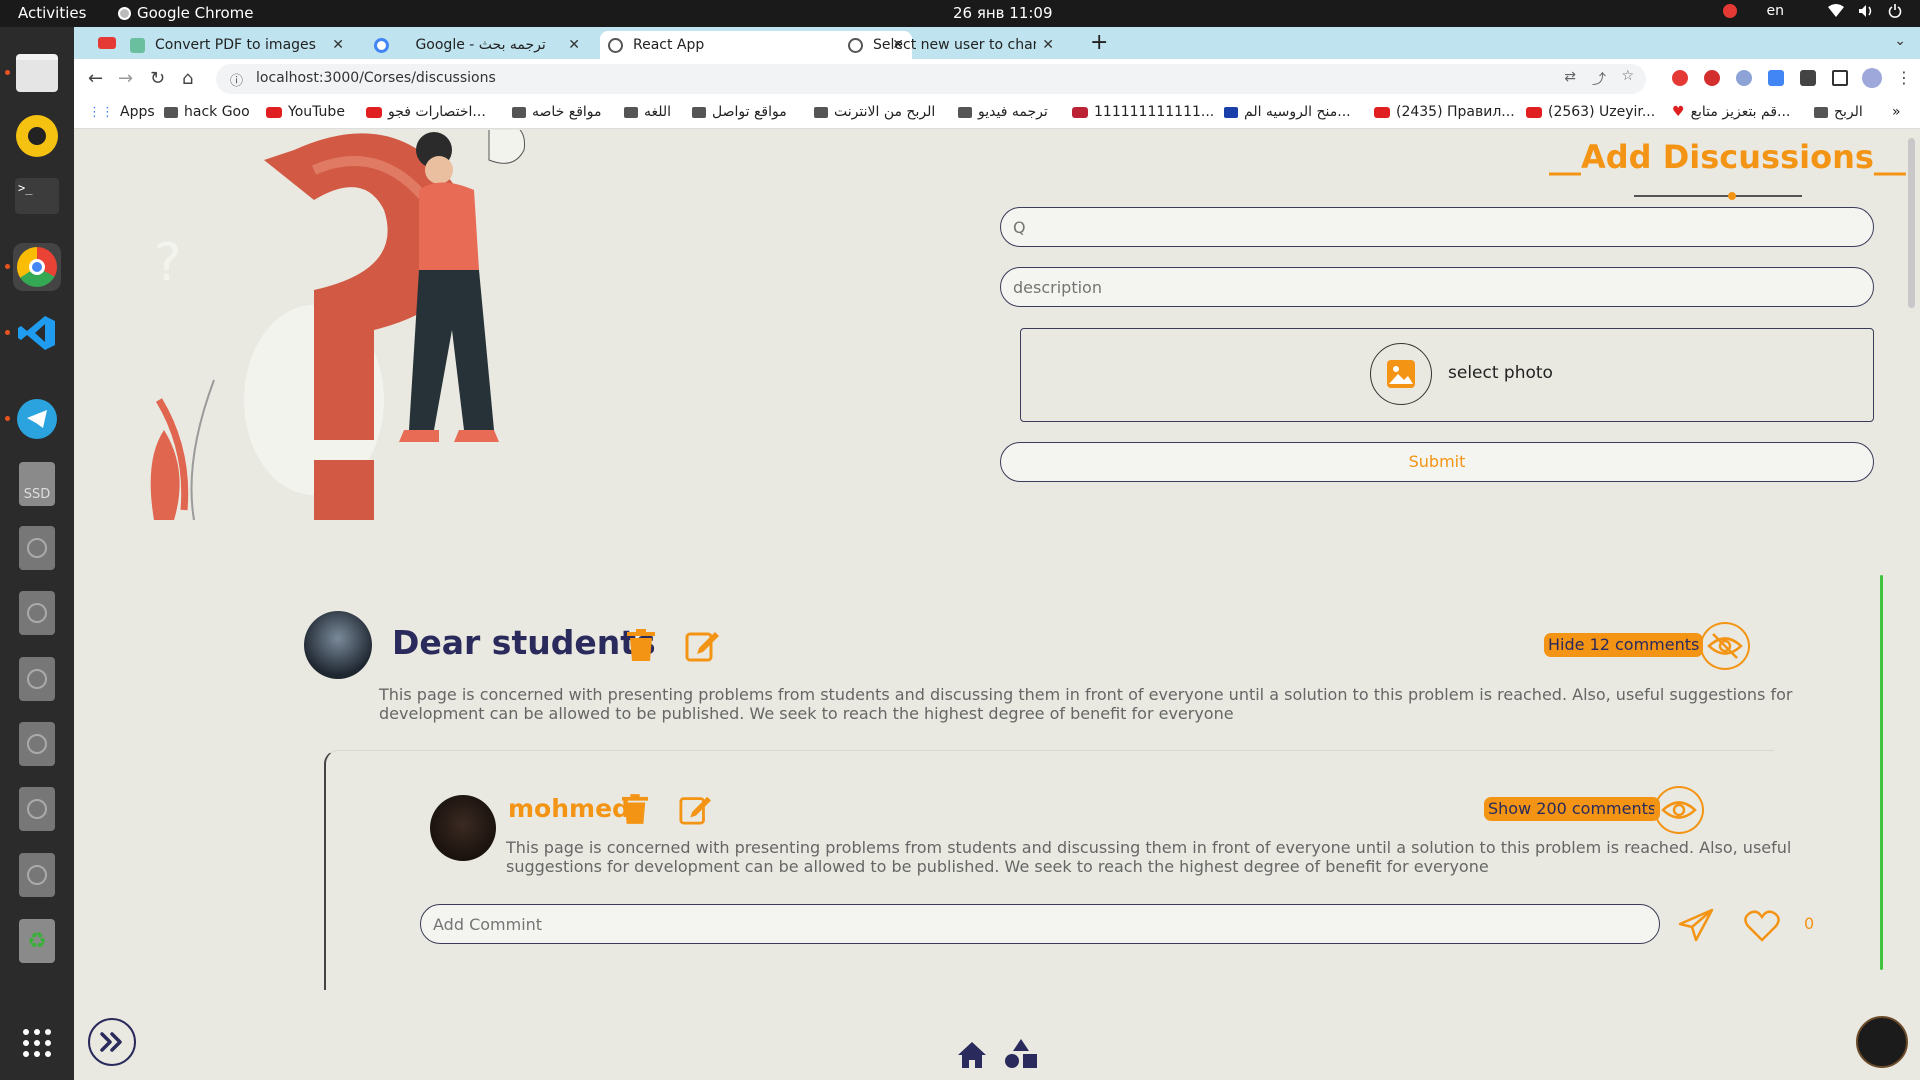 This screenshot has height=1080, width=1920. I want to click on ssd-drive-icon: SSD, so click(37, 484).